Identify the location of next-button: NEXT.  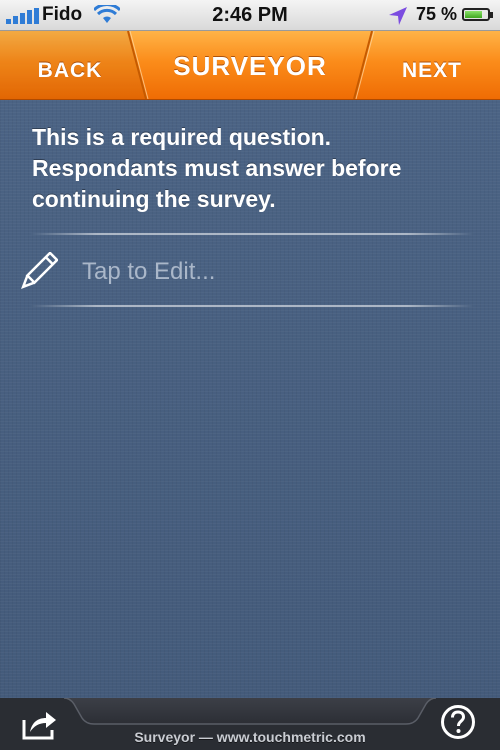
(432, 71).